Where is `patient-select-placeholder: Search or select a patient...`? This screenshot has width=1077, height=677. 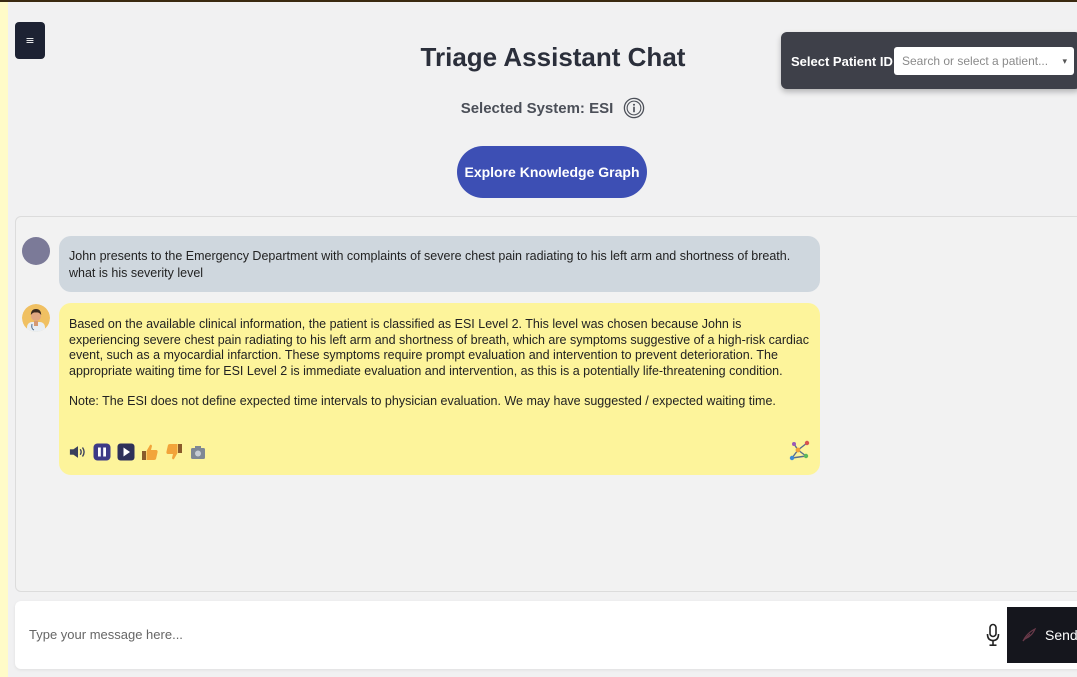 patient-select-placeholder: Search or select a patient... is located at coordinates (975, 61).